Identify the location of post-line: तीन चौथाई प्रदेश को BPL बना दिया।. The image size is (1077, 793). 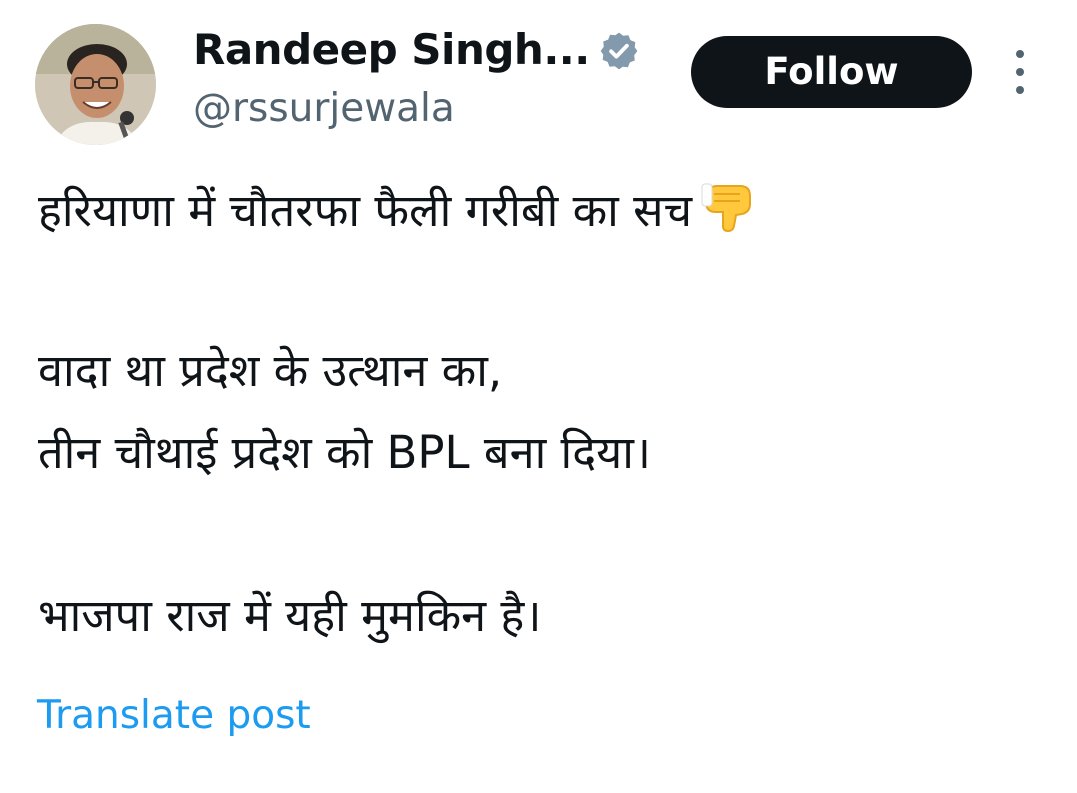
(344, 453).